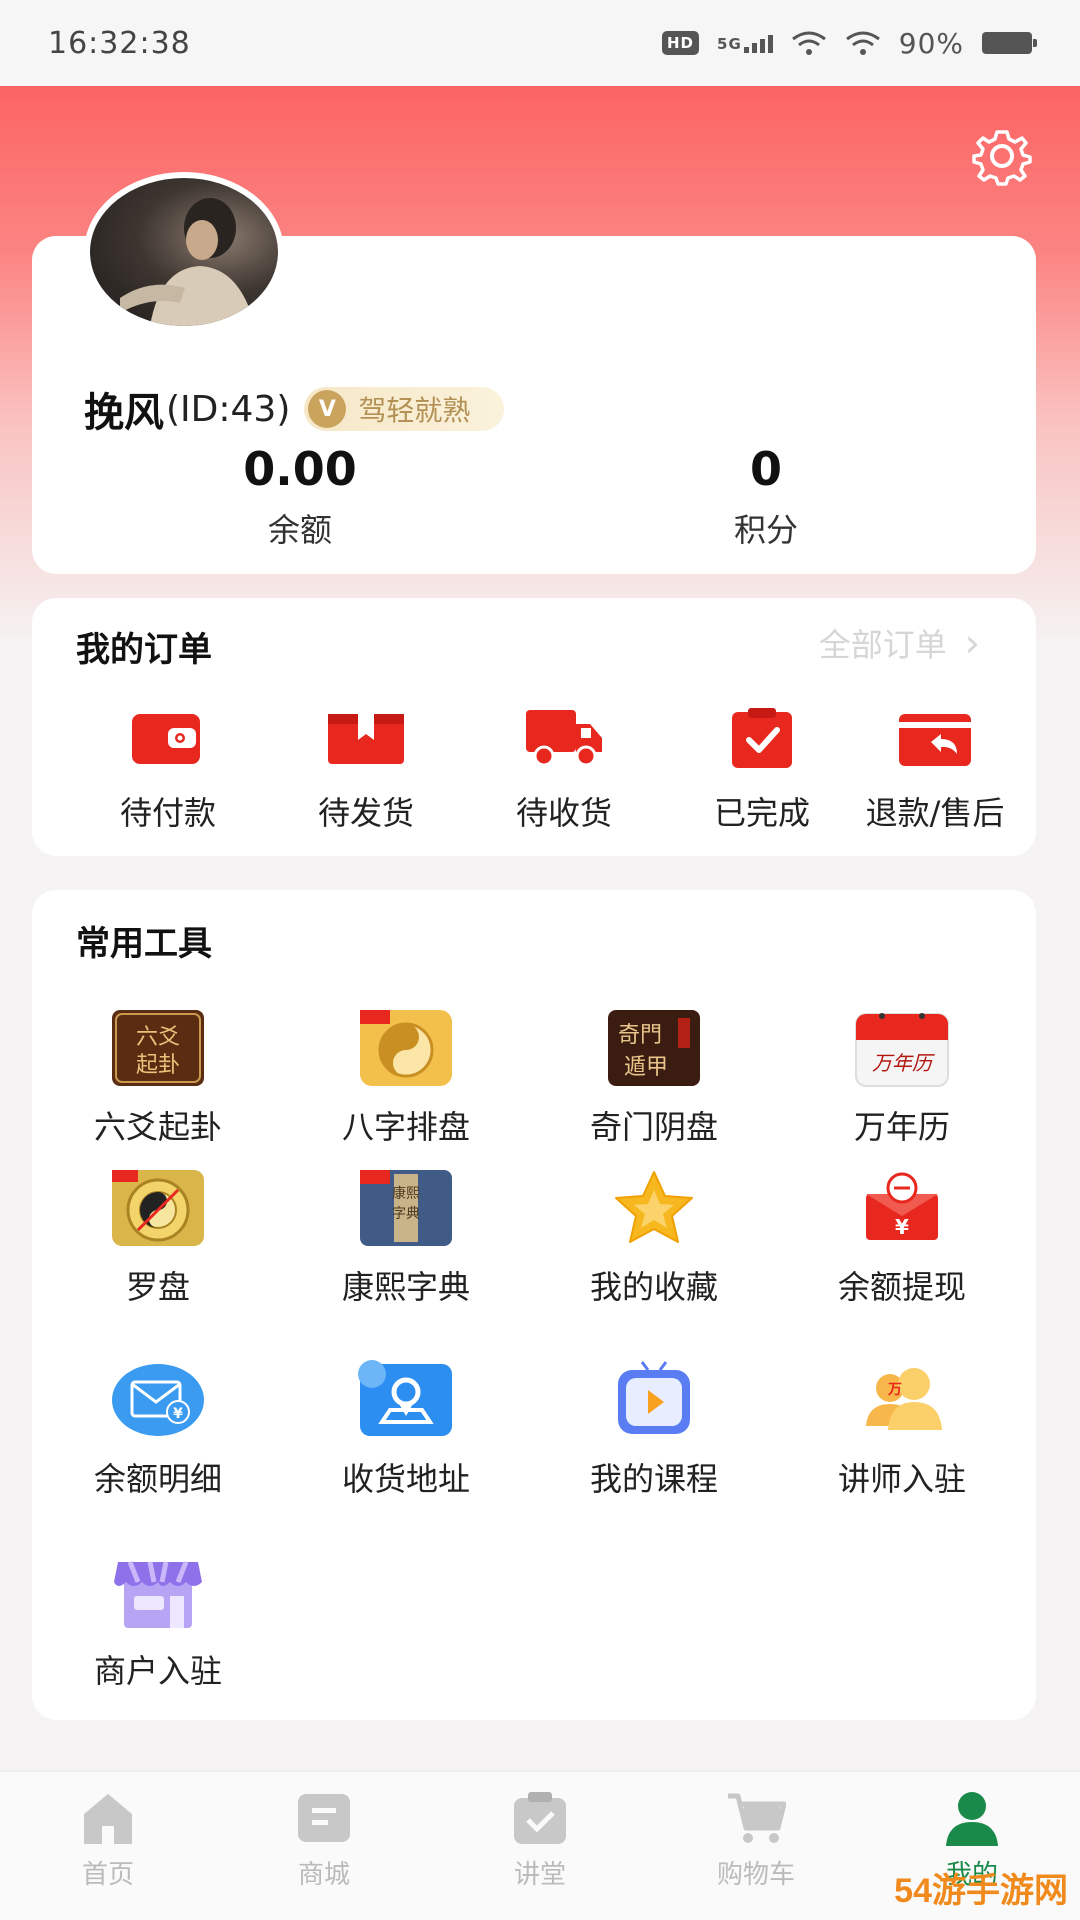  What do you see at coordinates (324, 1818) in the screenshot?
I see `mall-icon` at bounding box center [324, 1818].